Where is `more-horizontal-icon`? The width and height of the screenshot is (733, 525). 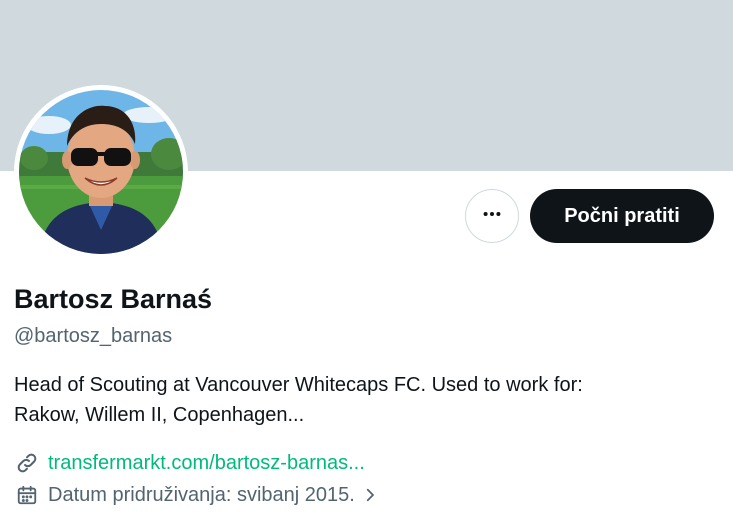 more-horizontal-icon is located at coordinates (492, 216).